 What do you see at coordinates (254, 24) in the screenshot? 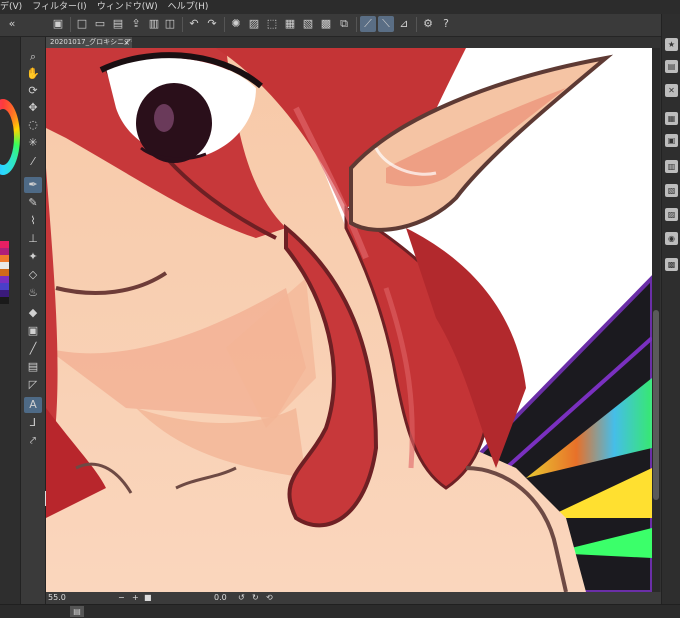
I see `fill-selection-icon: ▨` at bounding box center [254, 24].